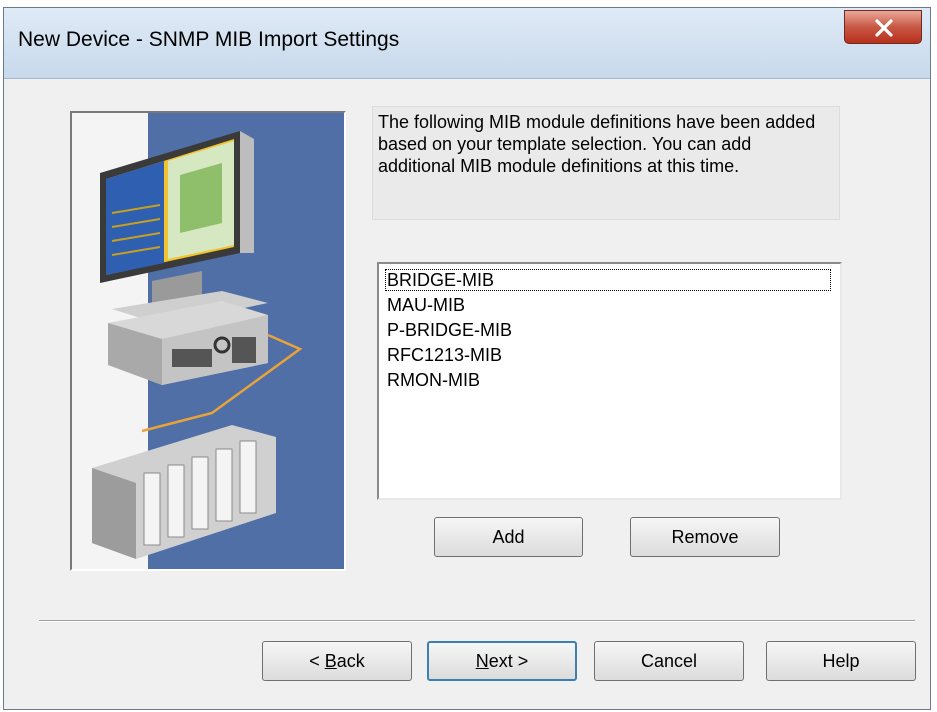 This screenshot has height=712, width=937. What do you see at coordinates (317, 661) in the screenshot?
I see `back-prefix: <` at bounding box center [317, 661].